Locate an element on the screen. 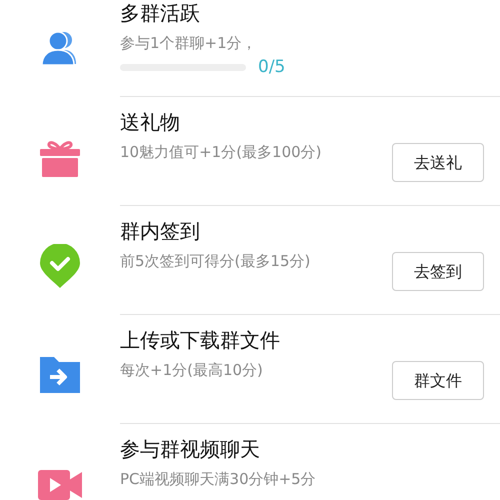 This screenshot has height=500, width=500. task-description: 参与1个群聊+1分， is located at coordinates (188, 43).